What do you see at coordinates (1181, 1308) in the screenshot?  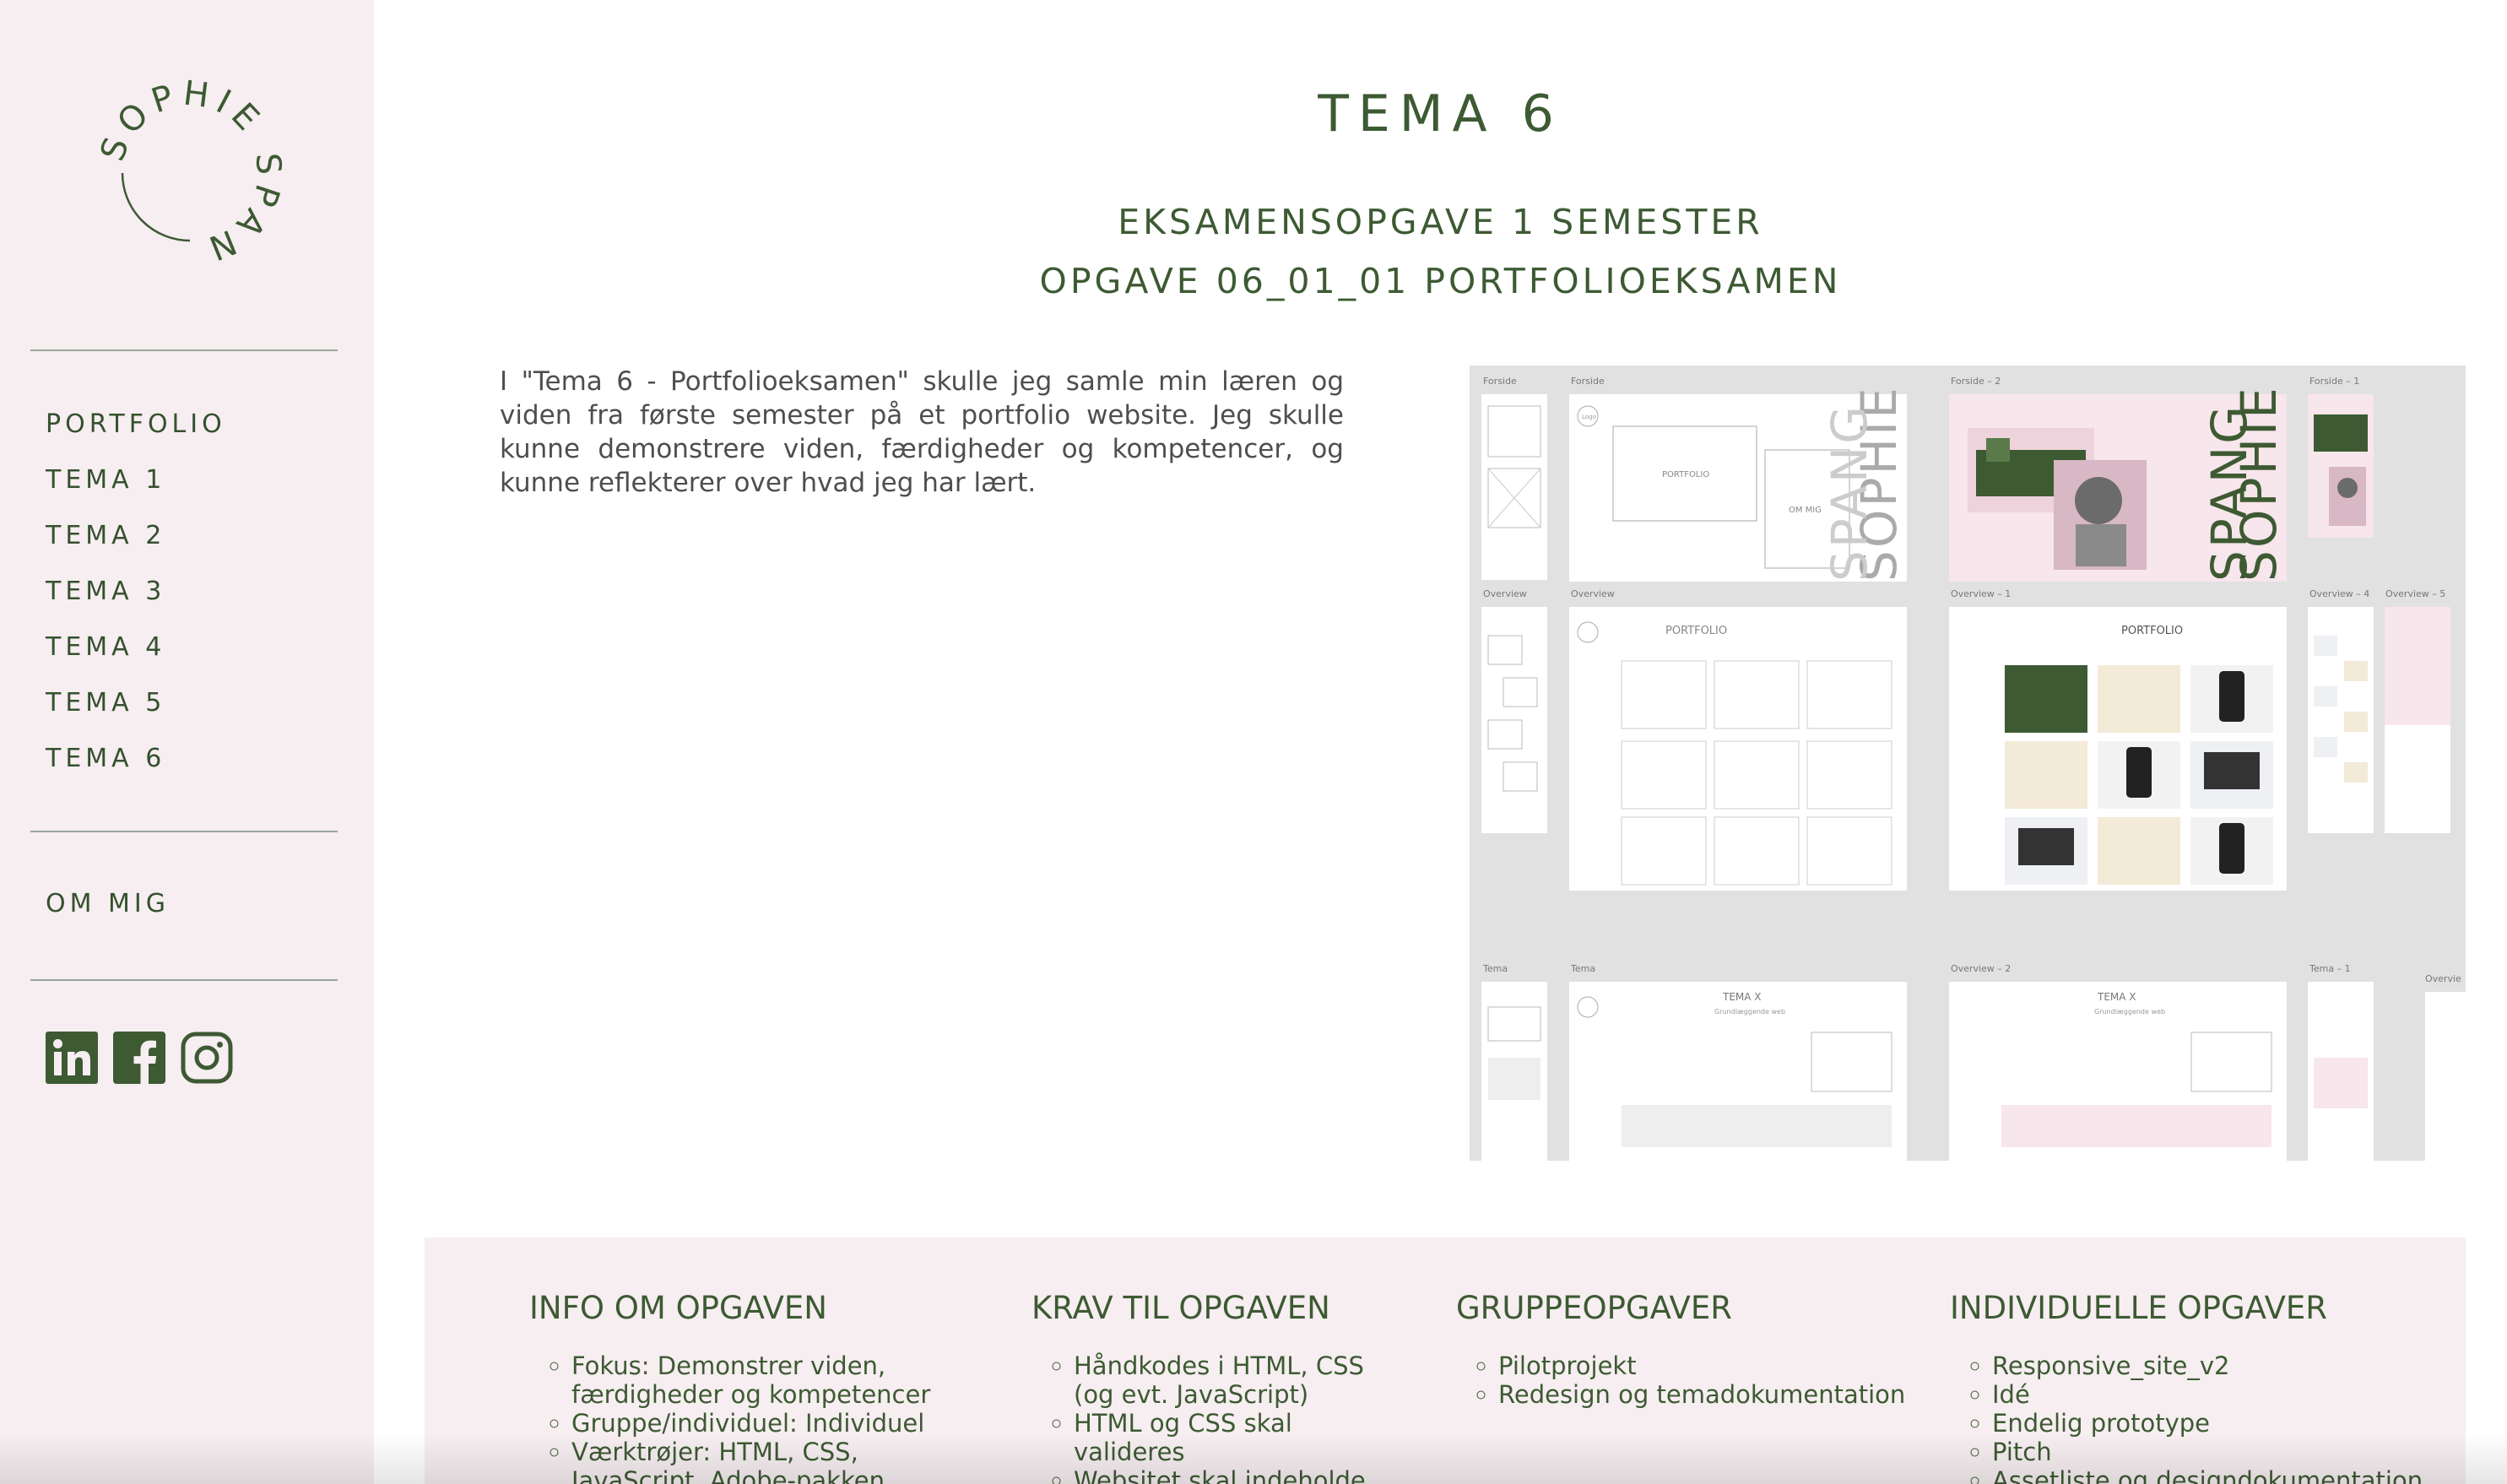 I see `info-heading: KRAV TIL OPGAVEN` at bounding box center [1181, 1308].